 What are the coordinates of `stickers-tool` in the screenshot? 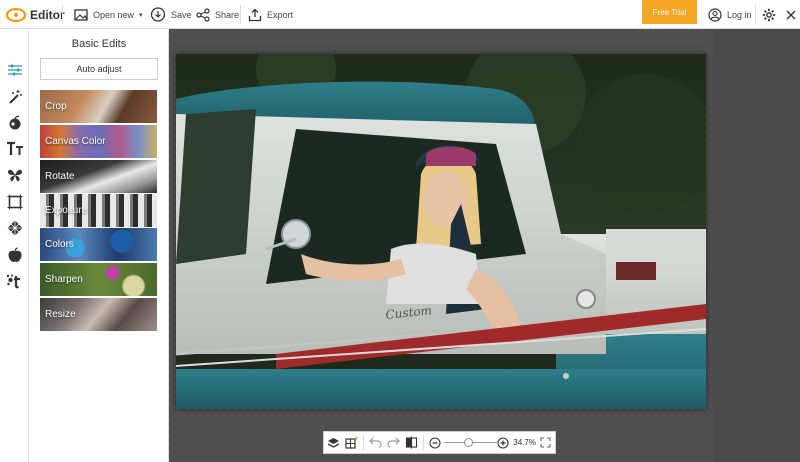 It's located at (14, 281).